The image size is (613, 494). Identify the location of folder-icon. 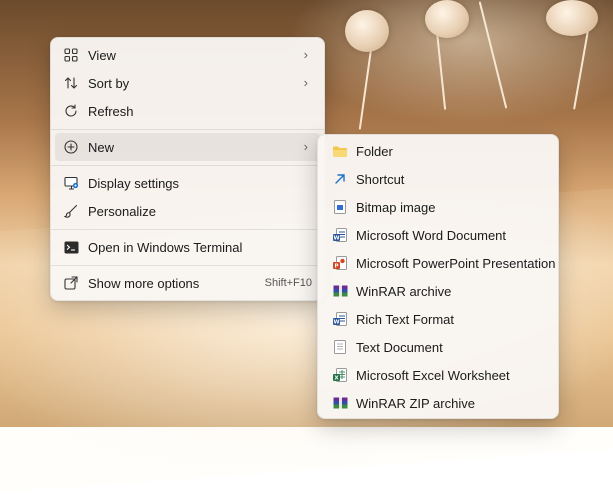
(340, 151).